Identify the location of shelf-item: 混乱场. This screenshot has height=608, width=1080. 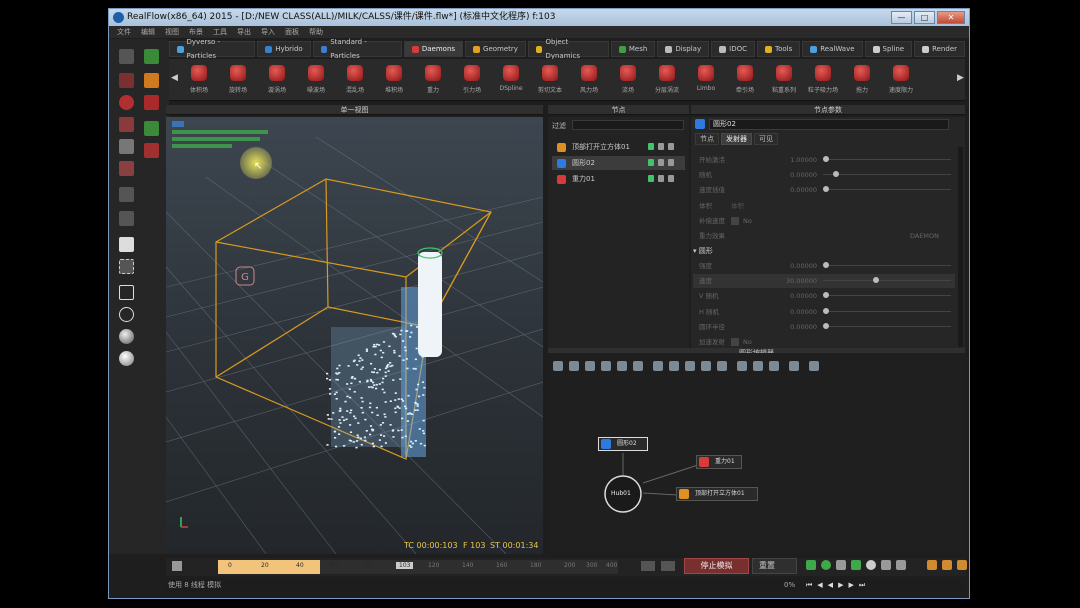
(355, 81).